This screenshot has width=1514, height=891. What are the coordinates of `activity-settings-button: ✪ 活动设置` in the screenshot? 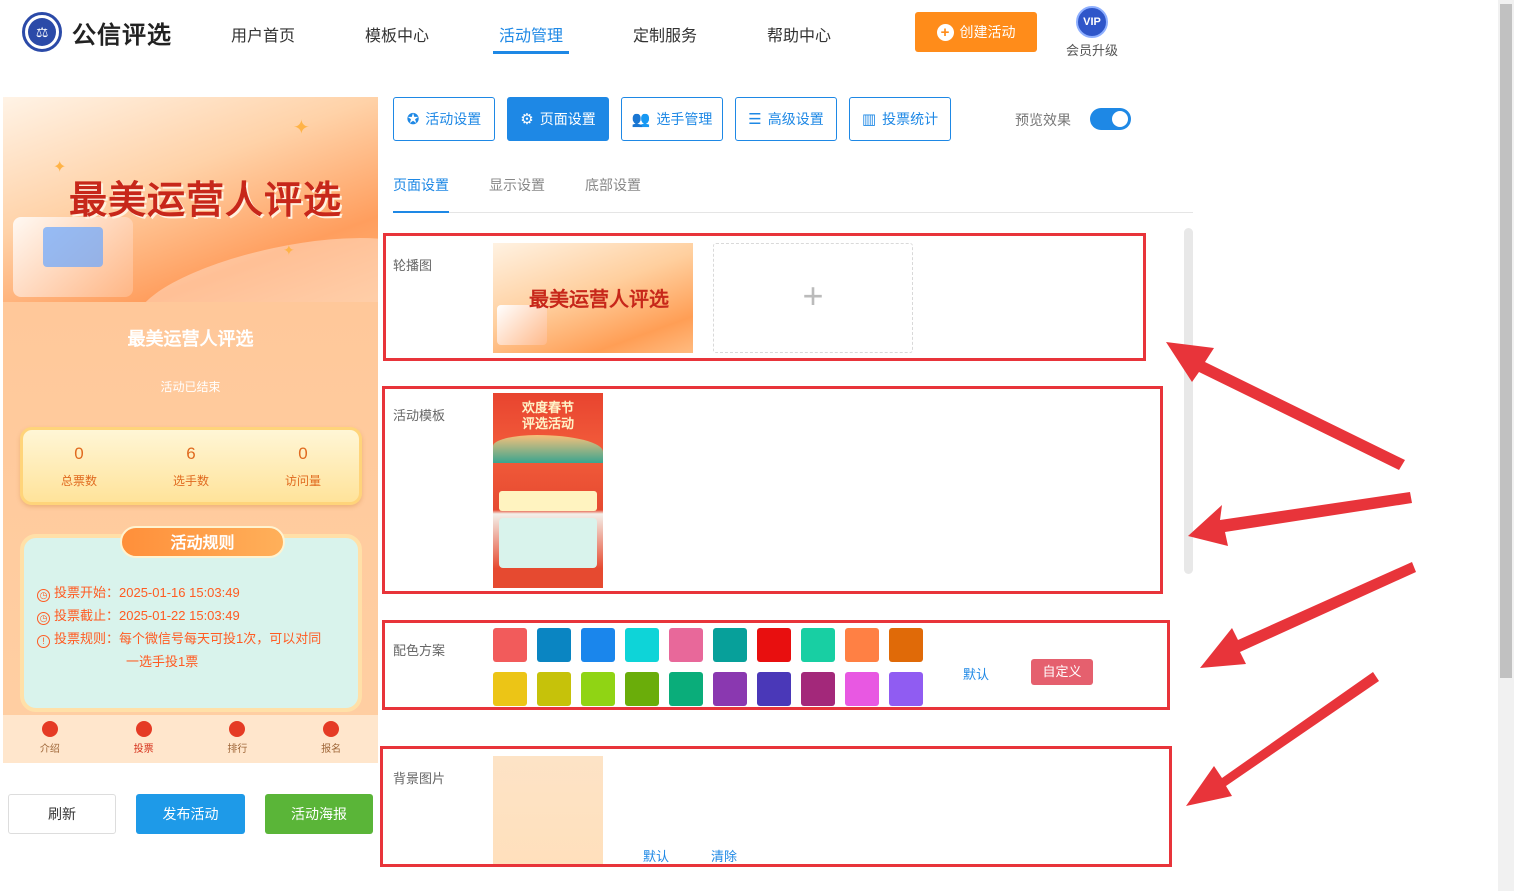 It's located at (444, 119).